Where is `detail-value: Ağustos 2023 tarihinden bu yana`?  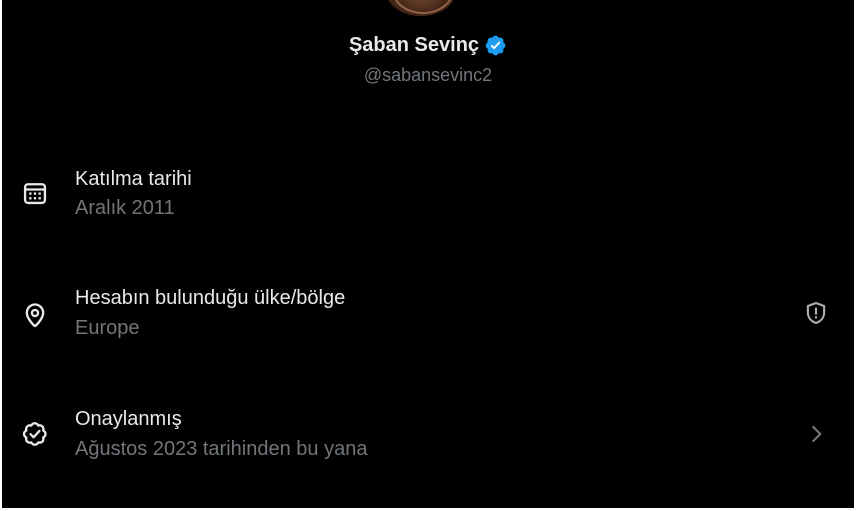 detail-value: Ağustos 2023 tarihinden bu yana is located at coordinates (221, 449).